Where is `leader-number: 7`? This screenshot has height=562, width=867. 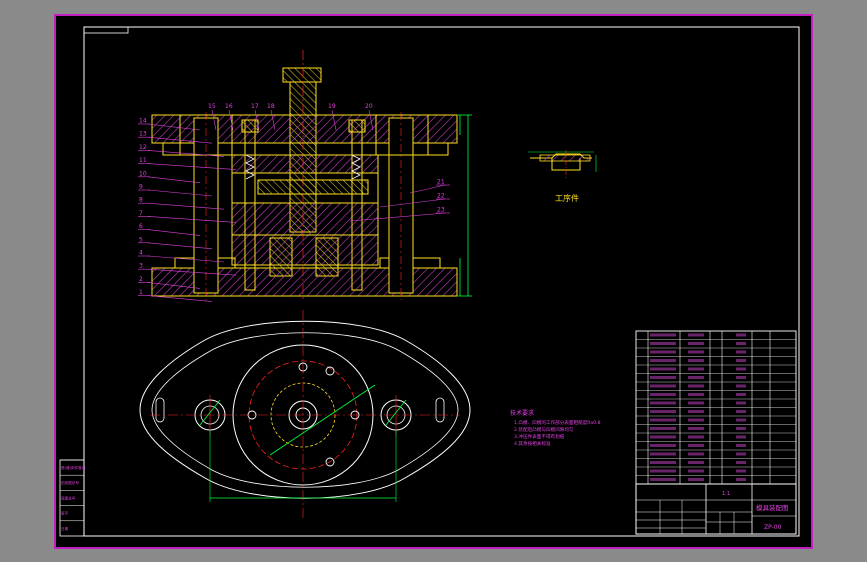
leader-number: 7 is located at coordinates (141, 213).